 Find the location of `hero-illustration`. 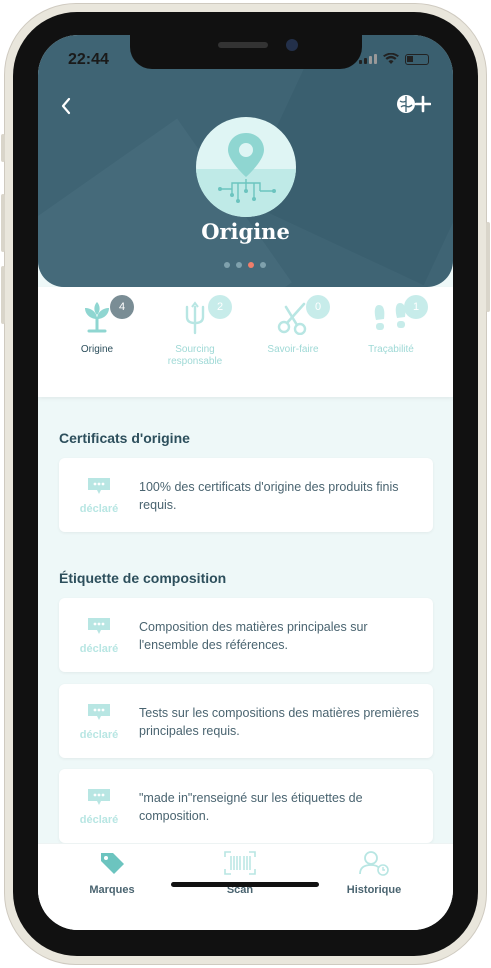

hero-illustration is located at coordinates (246, 167).